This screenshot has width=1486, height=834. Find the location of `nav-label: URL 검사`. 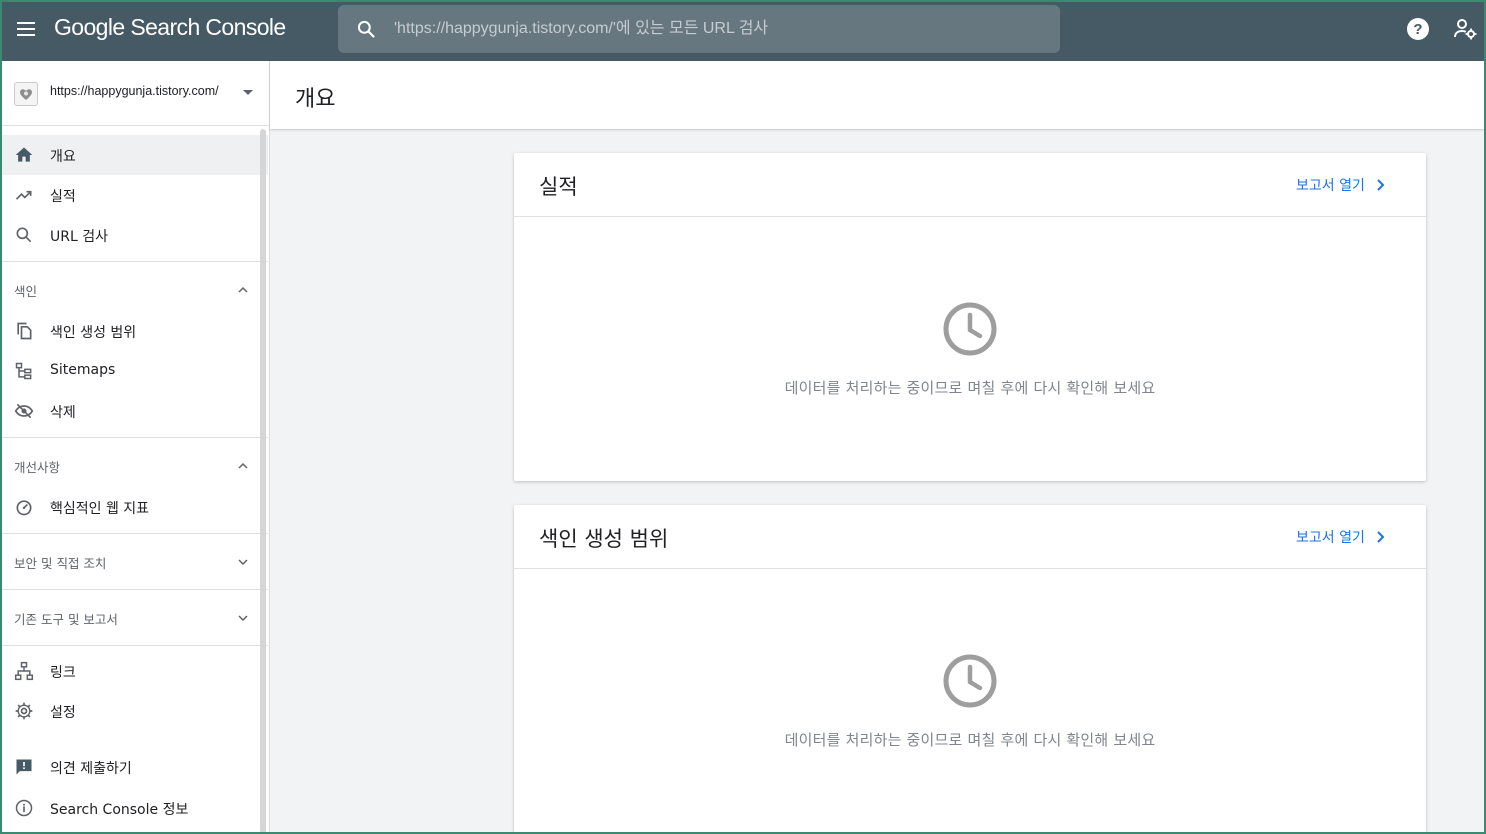

nav-label: URL 검사 is located at coordinates (79, 237).